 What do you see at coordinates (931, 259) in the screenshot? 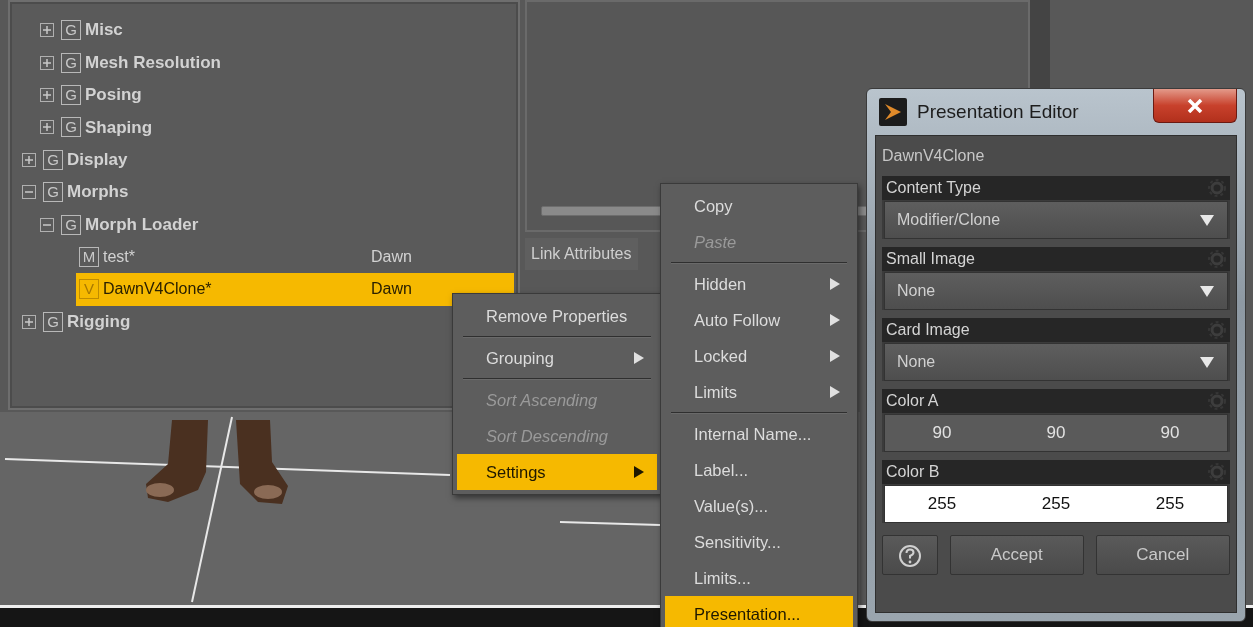
I see `section-label: Small Image` at bounding box center [931, 259].